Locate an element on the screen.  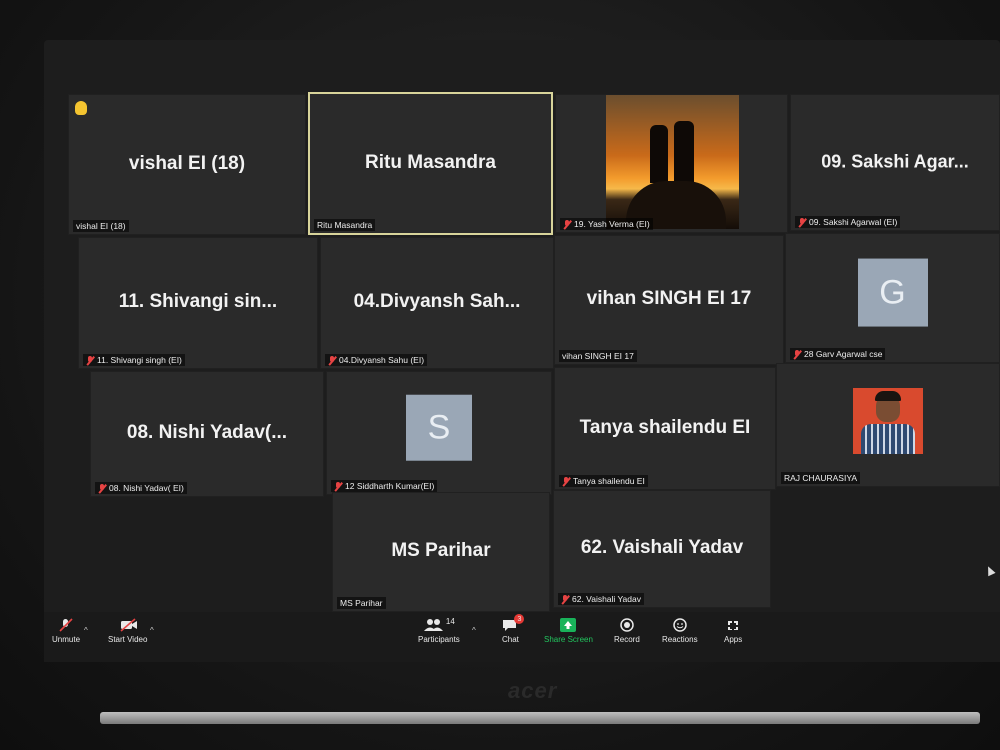
video-tile-raj: RAJ CHAURASIYA is located at coordinates (888, 425).